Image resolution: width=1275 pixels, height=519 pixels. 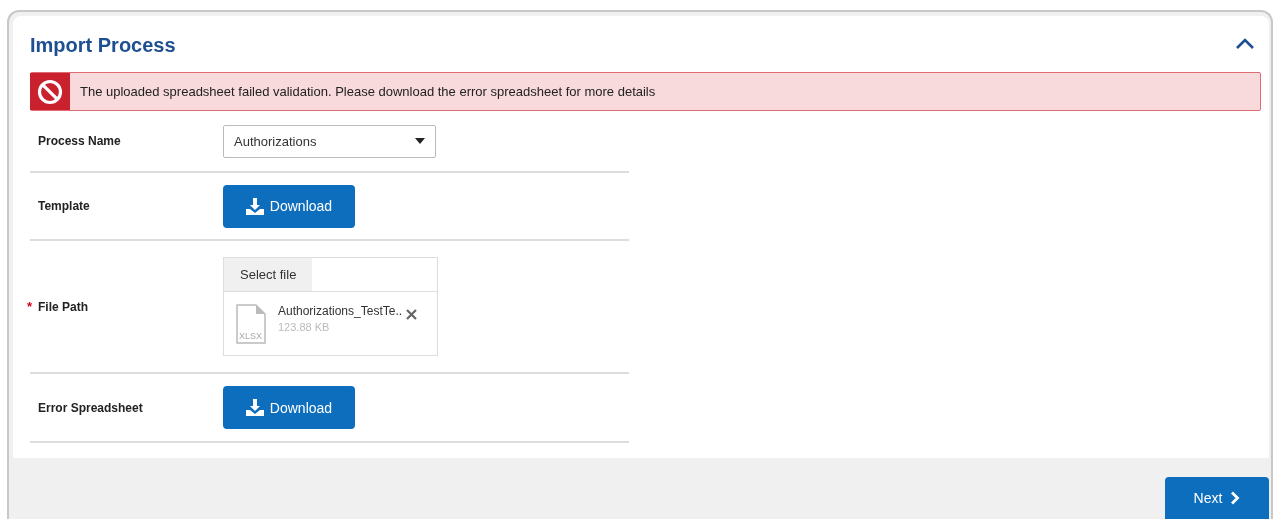 I want to click on close-icon, so click(x=412, y=314).